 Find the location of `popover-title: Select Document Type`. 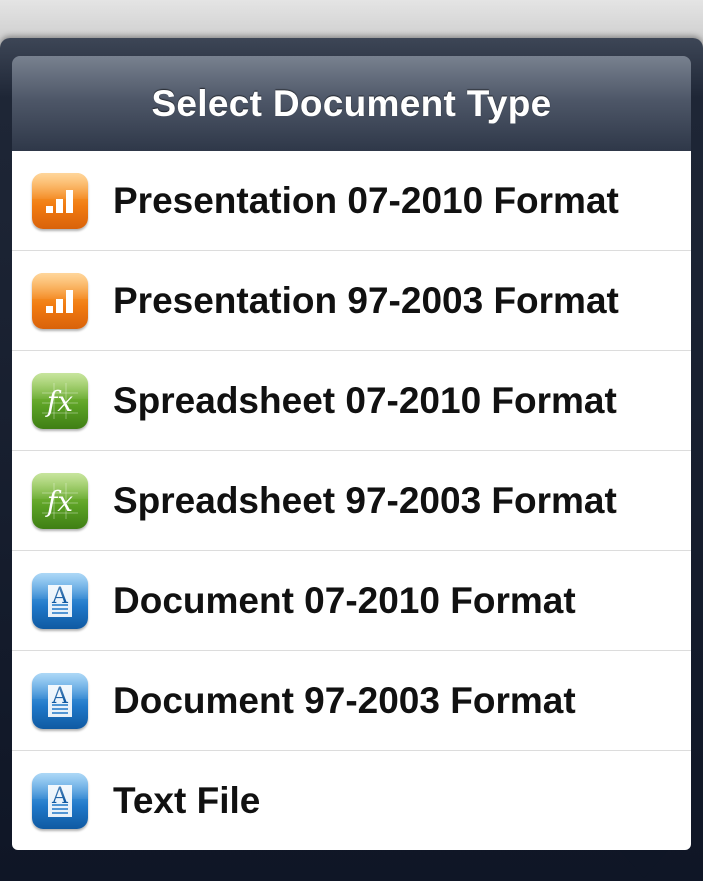

popover-title: Select Document Type is located at coordinates (351, 103).